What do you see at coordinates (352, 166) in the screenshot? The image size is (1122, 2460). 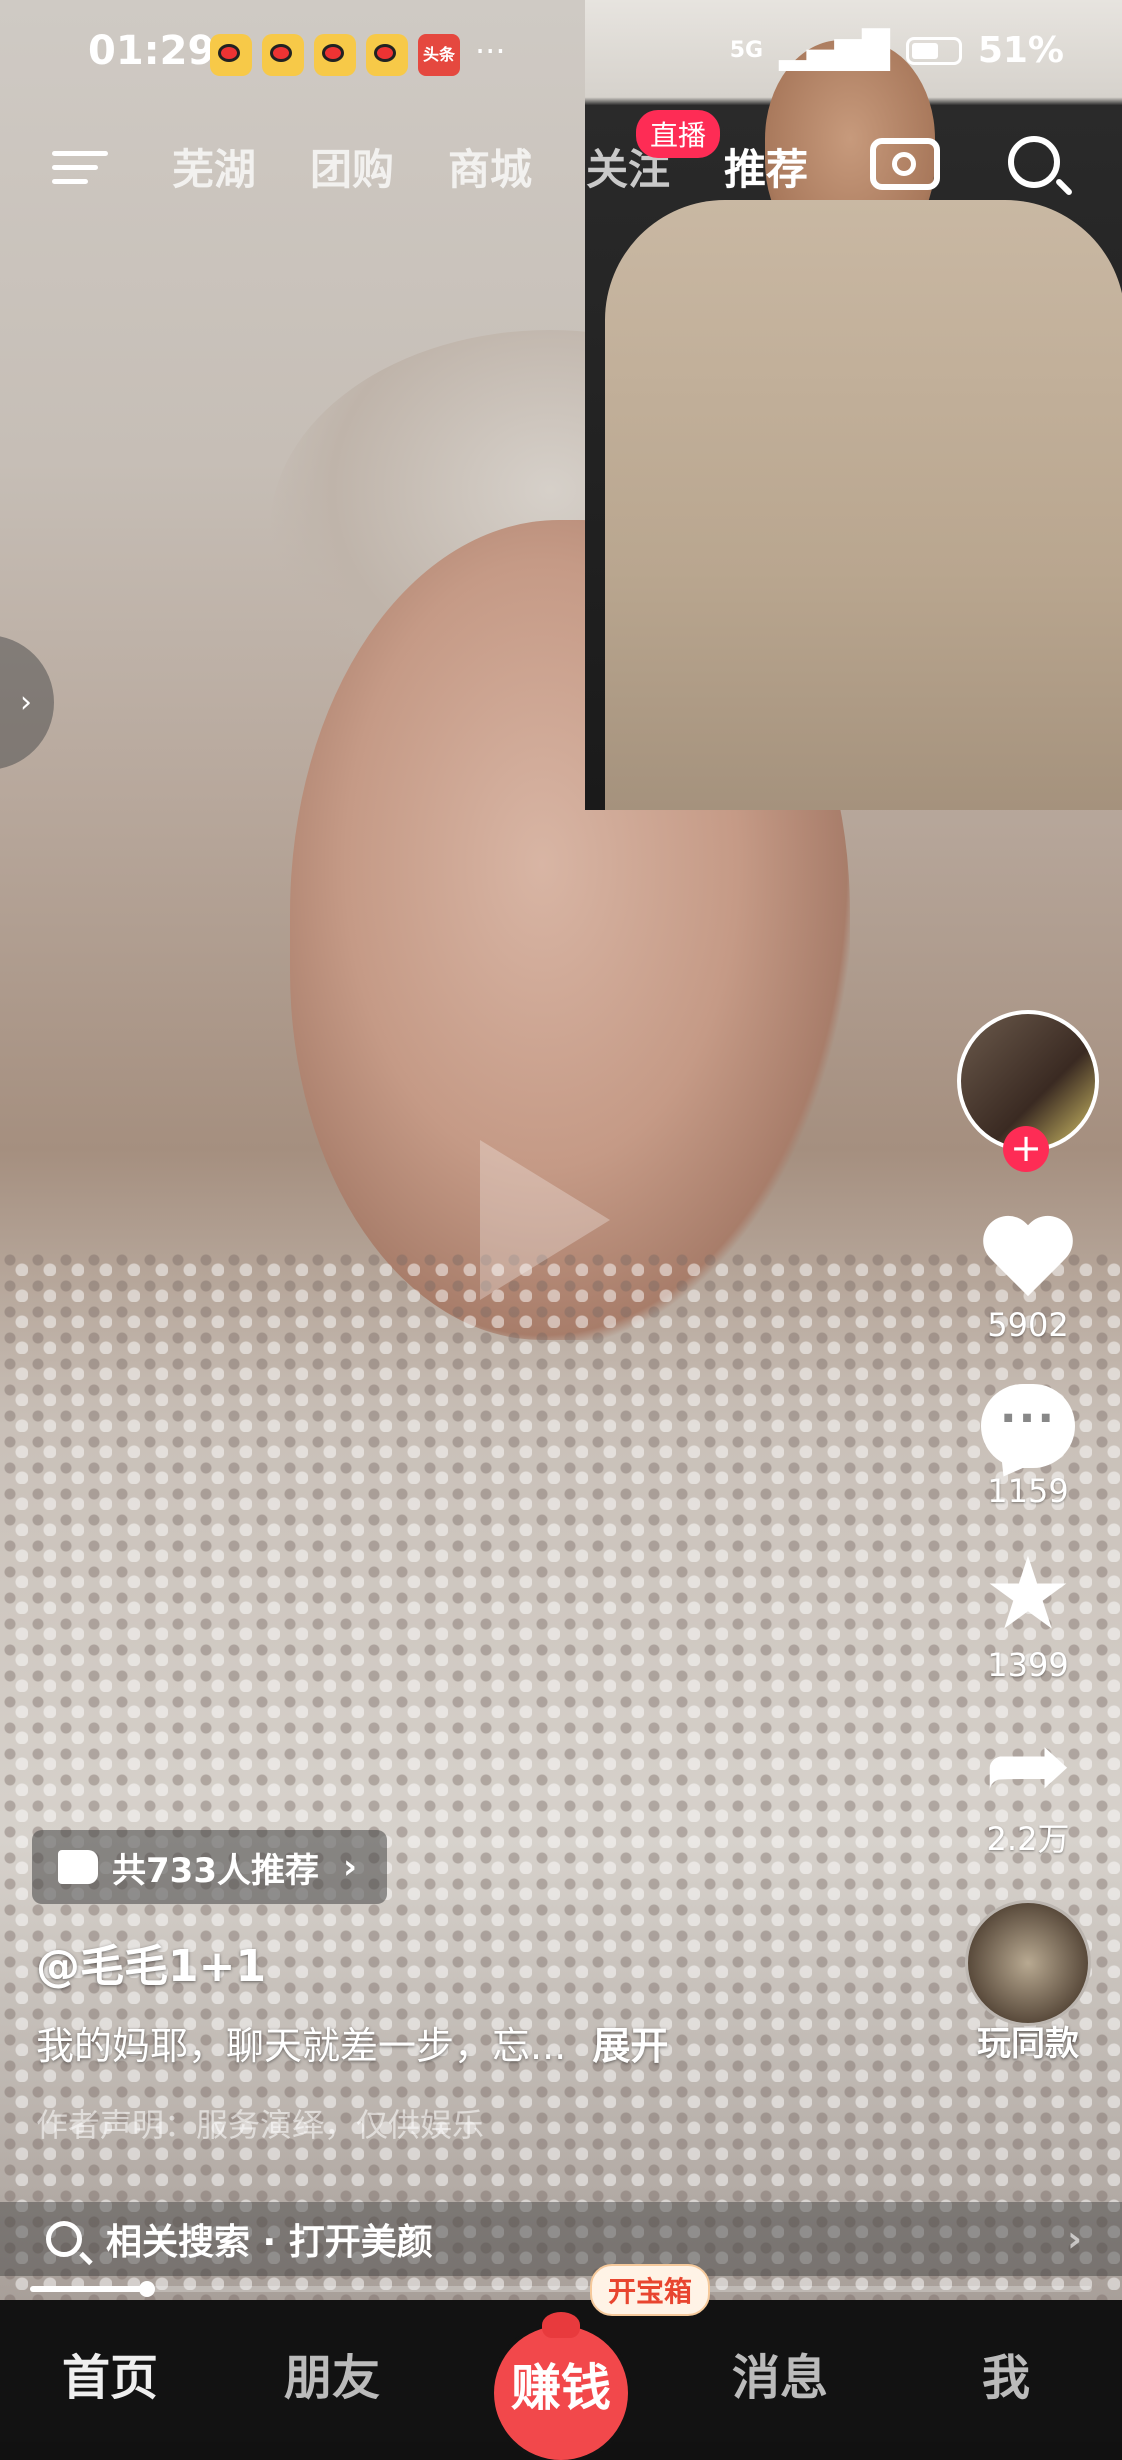 I see `tab-group-buy: 团购` at bounding box center [352, 166].